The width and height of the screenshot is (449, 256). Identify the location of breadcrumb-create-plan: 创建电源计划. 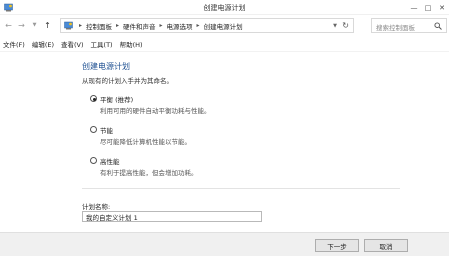
(223, 26).